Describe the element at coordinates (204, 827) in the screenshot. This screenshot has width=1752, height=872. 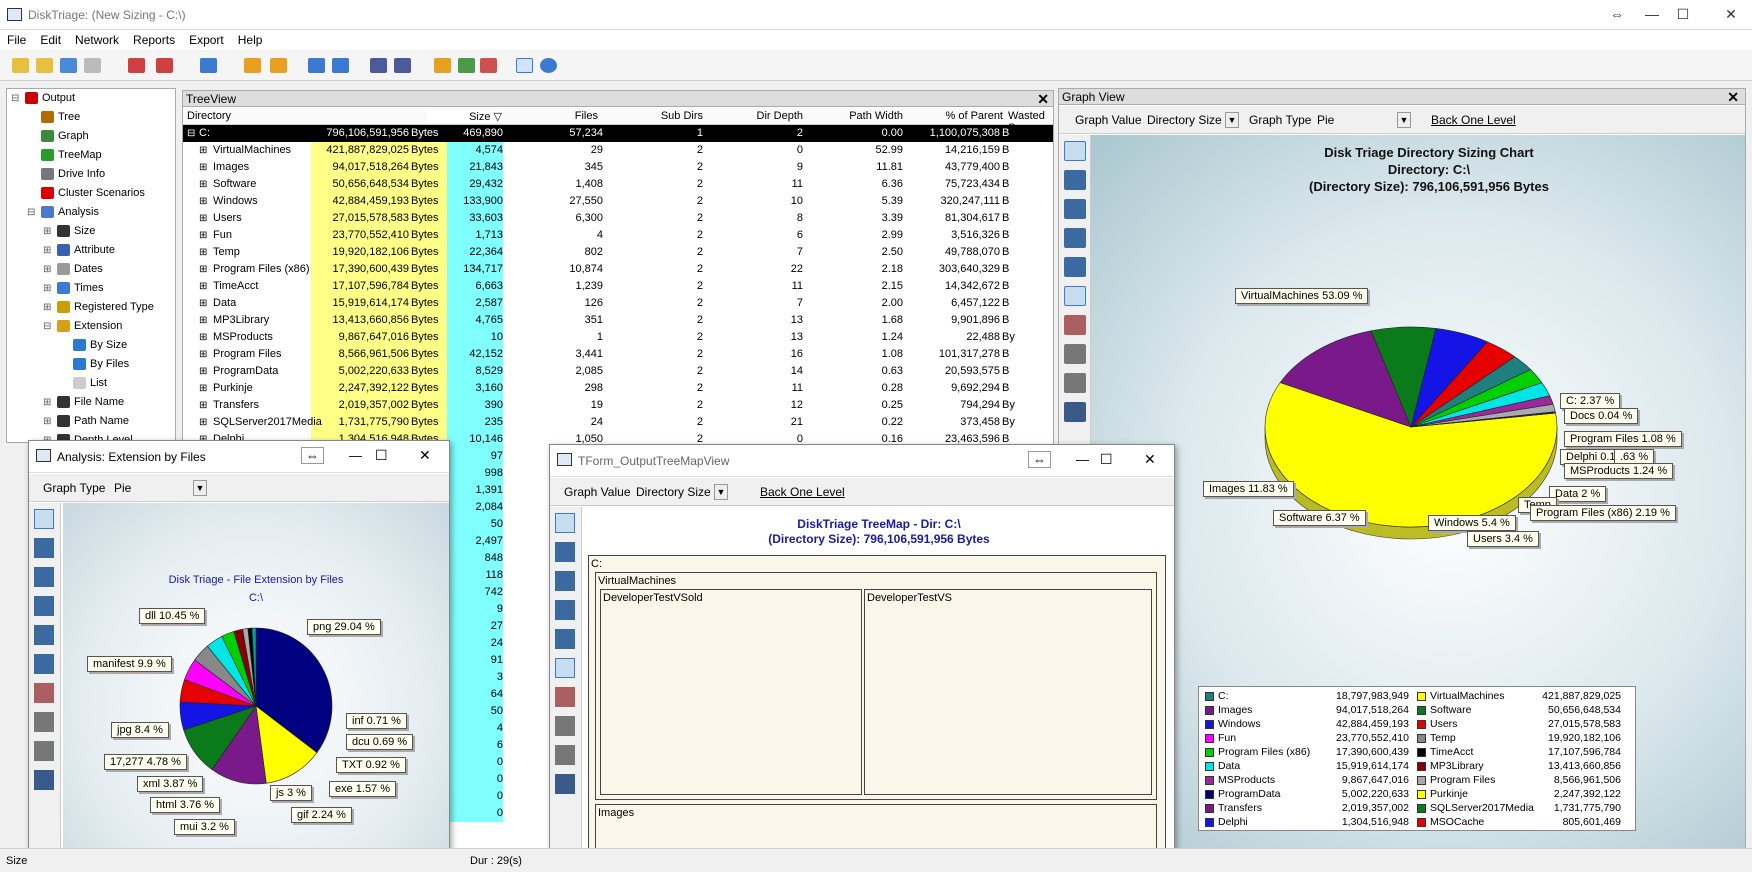
I see `pie-label-mui-3-2: mui 3.2 %` at that location.